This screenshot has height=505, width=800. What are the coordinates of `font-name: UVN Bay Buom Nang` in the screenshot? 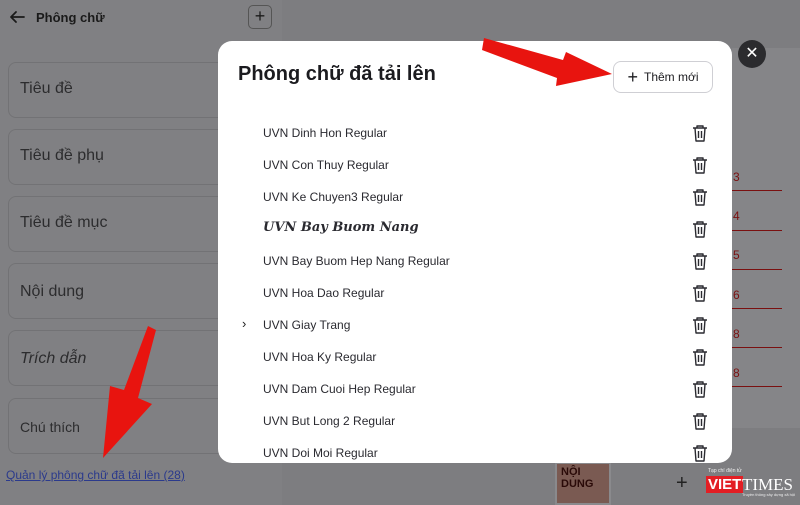 It's located at (341, 227).